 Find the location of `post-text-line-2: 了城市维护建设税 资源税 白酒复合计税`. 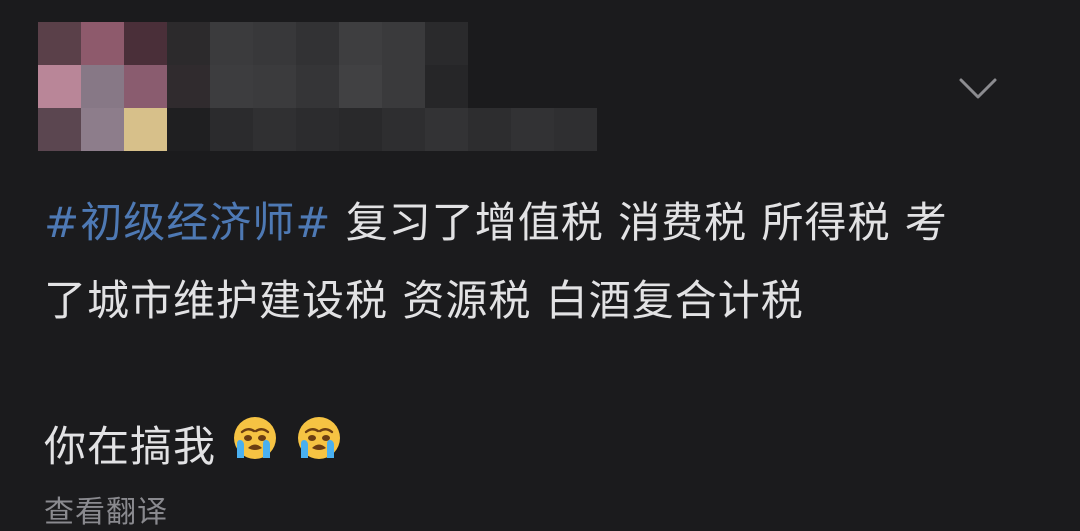

post-text-line-2: 了城市维护建设税 资源税 白酒复合计税 is located at coordinates (424, 300).